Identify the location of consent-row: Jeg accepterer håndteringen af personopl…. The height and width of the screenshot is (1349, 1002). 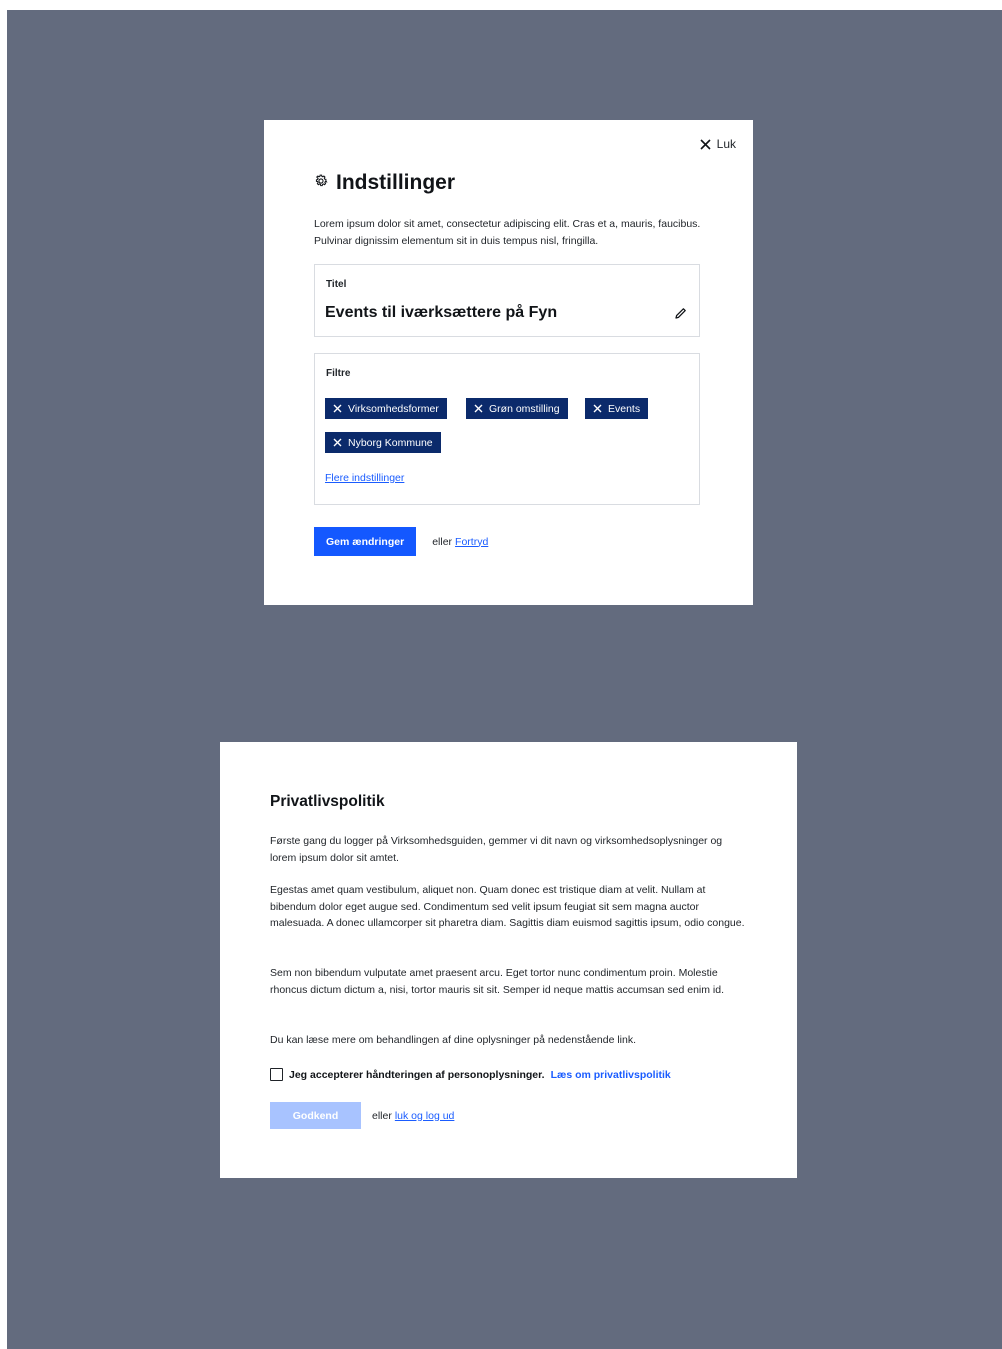
(470, 1074).